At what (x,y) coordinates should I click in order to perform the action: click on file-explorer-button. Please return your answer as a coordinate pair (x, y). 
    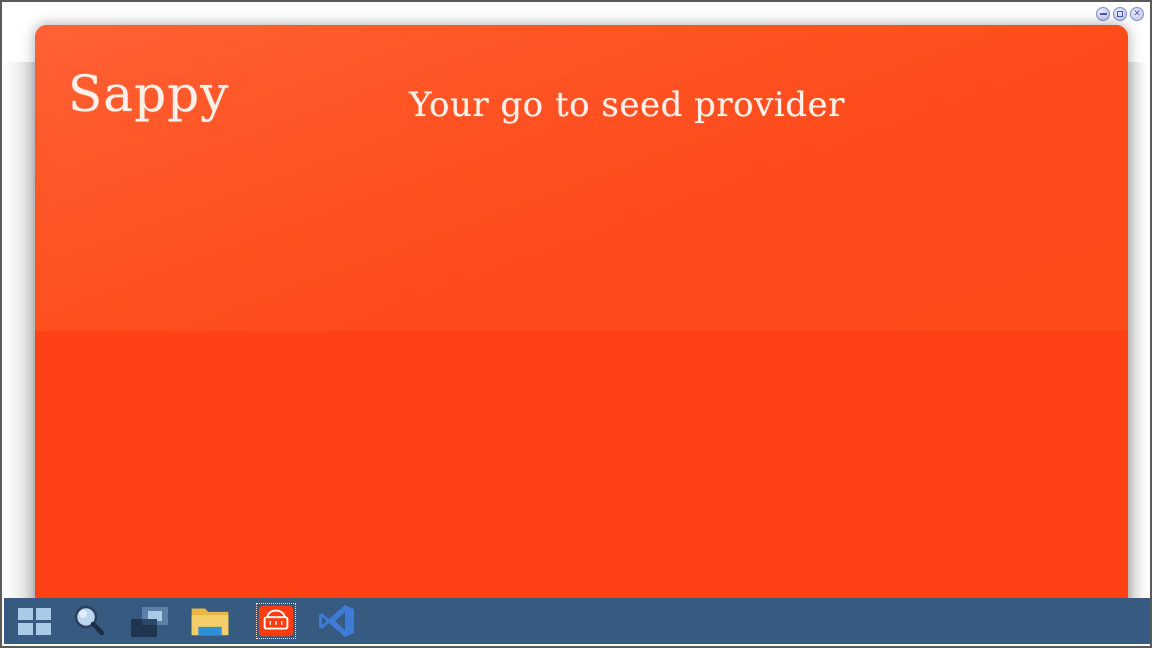
    Looking at the image, I should click on (210, 621).